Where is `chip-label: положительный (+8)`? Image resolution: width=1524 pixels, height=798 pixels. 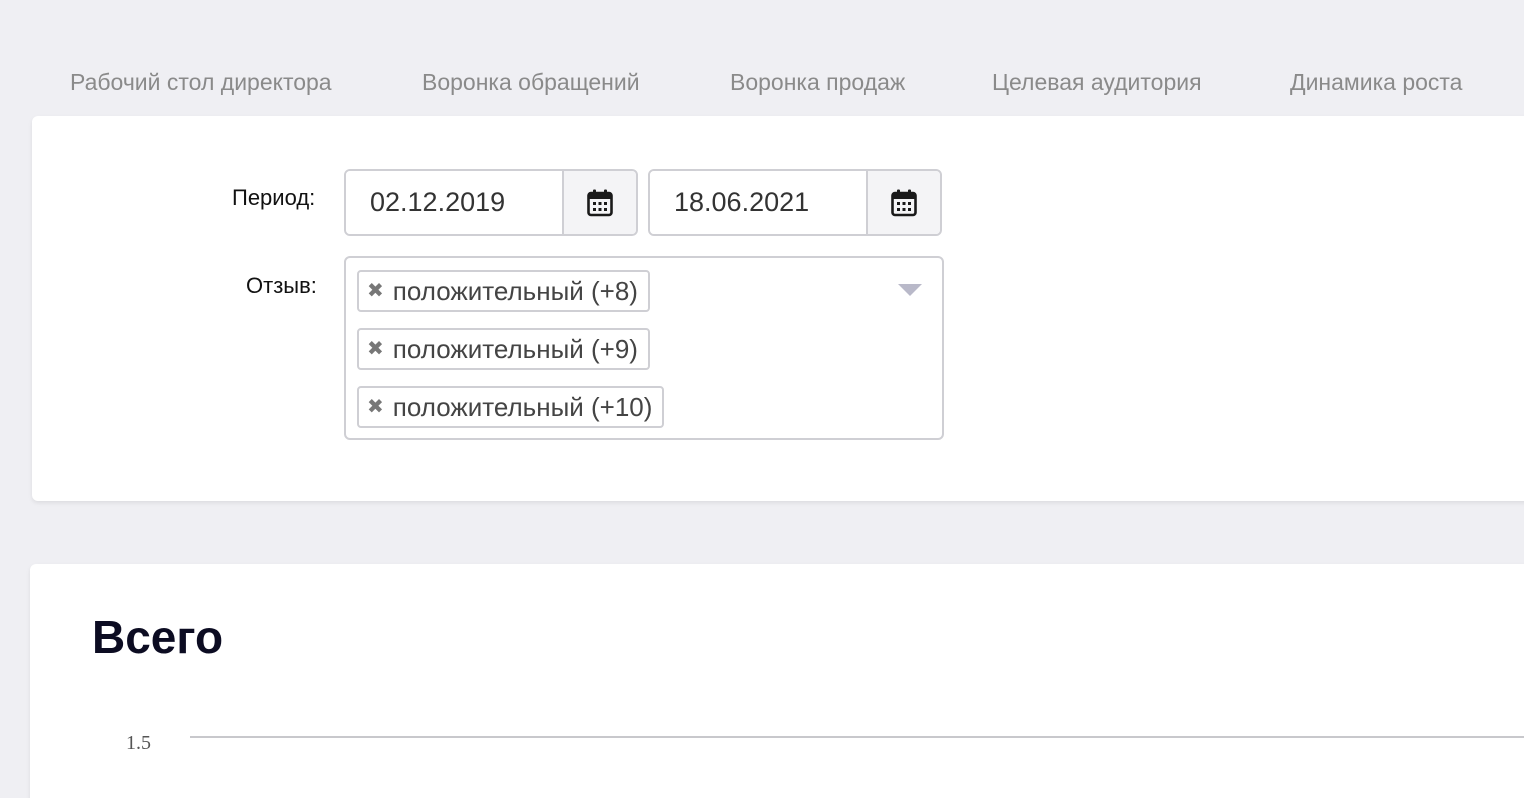 chip-label: положительный (+8) is located at coordinates (515, 290).